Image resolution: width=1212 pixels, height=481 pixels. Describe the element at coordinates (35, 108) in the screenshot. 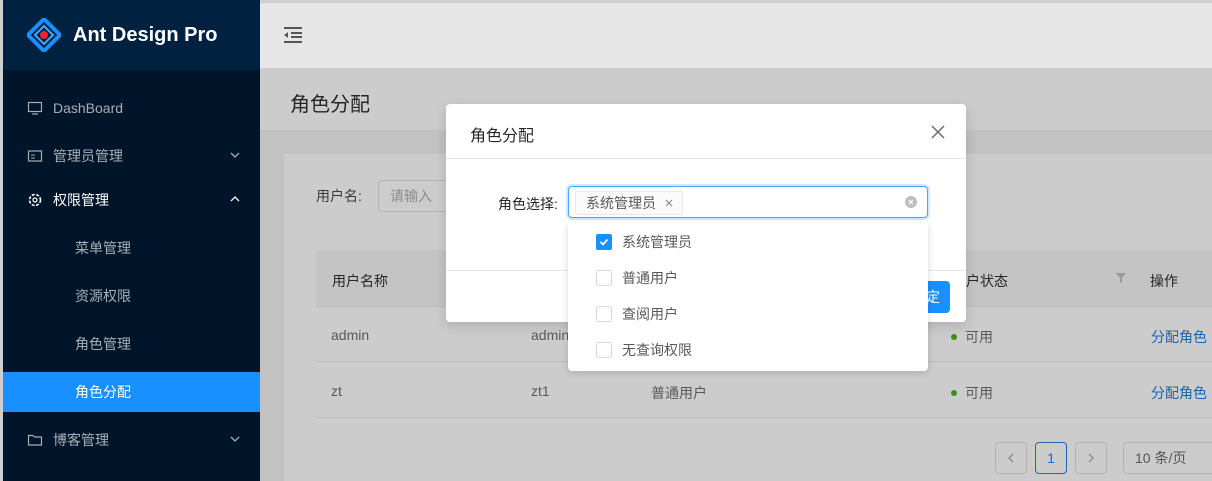

I see `desktop-icon` at that location.